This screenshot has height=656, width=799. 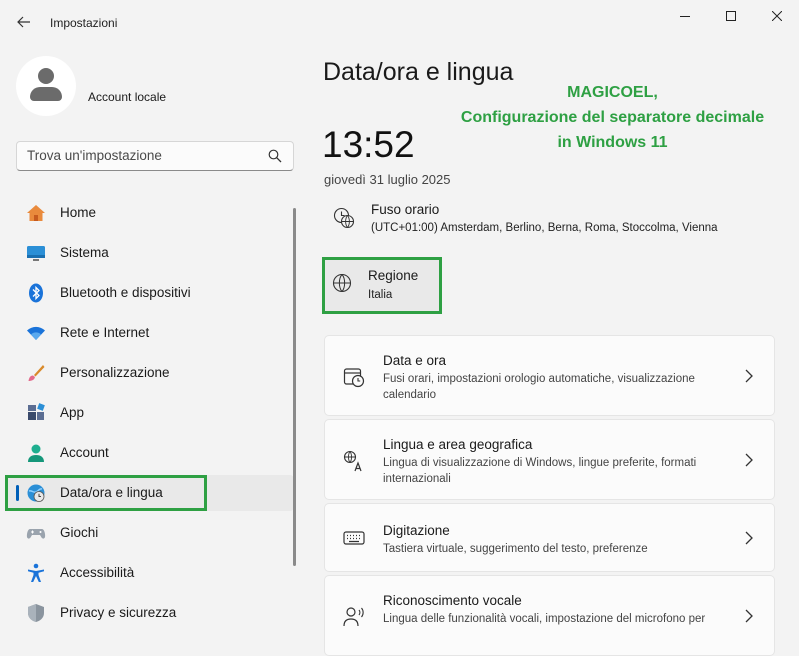 What do you see at coordinates (368, 144) in the screenshot?
I see `current-time: 13:52` at bounding box center [368, 144].